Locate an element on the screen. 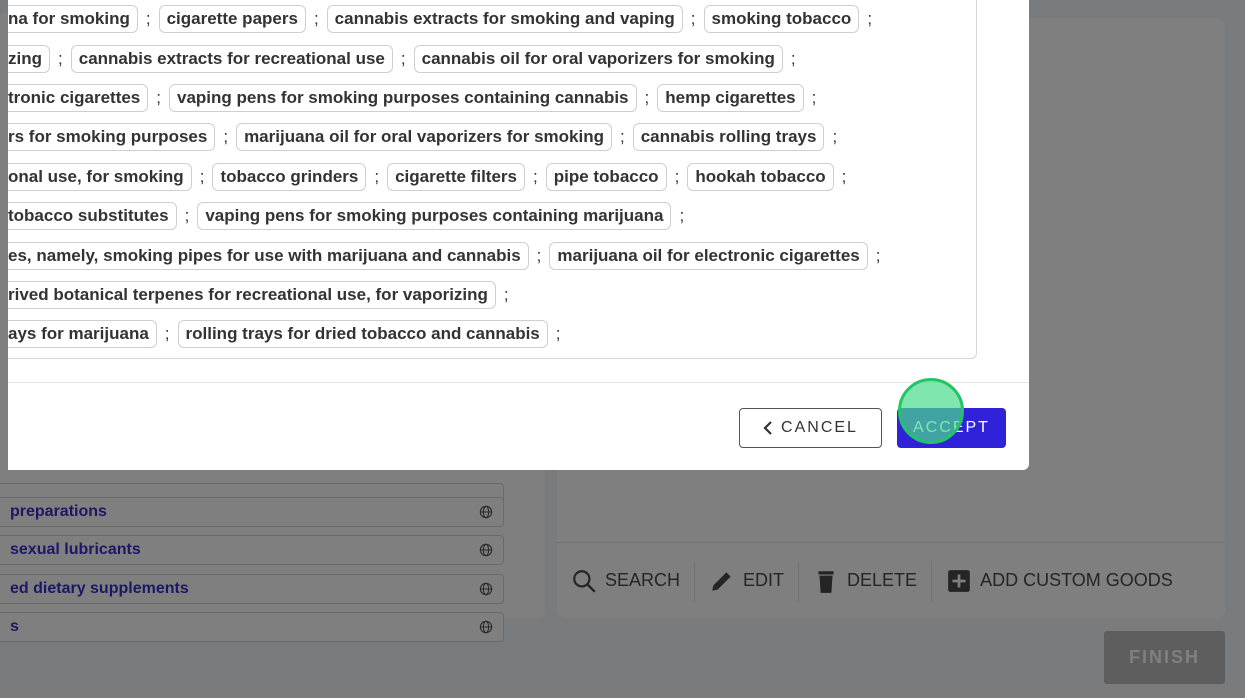 The image size is (1245, 698). goods-term-chip: tronic cigarettes is located at coordinates (78, 98).